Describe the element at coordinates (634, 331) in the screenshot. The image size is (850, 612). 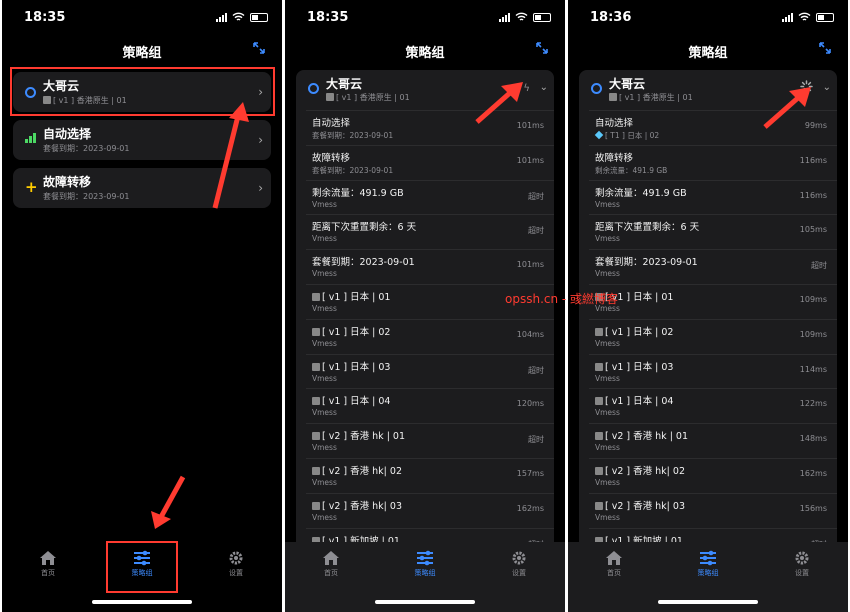
I see `node-name: [ v1 ] 日本 | 02` at that location.